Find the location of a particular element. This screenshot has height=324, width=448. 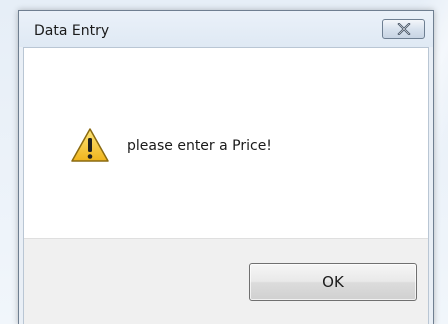

warning-icon is located at coordinates (90, 145).